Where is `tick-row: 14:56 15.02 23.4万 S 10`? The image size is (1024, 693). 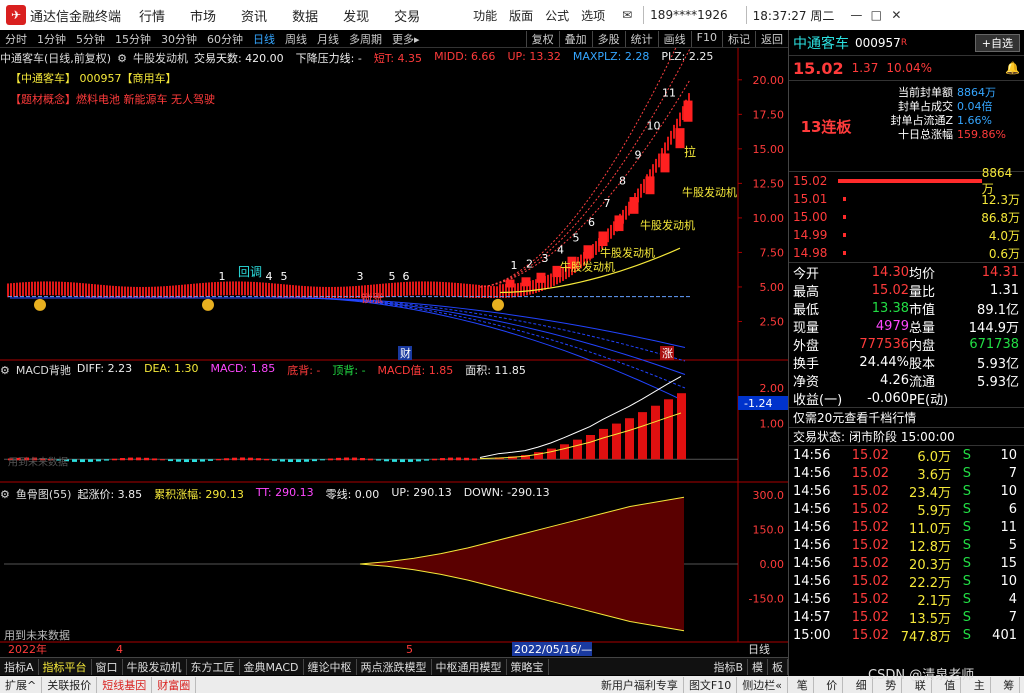 tick-row: 14:56 15.02 23.4万 S 10 is located at coordinates (906, 491).